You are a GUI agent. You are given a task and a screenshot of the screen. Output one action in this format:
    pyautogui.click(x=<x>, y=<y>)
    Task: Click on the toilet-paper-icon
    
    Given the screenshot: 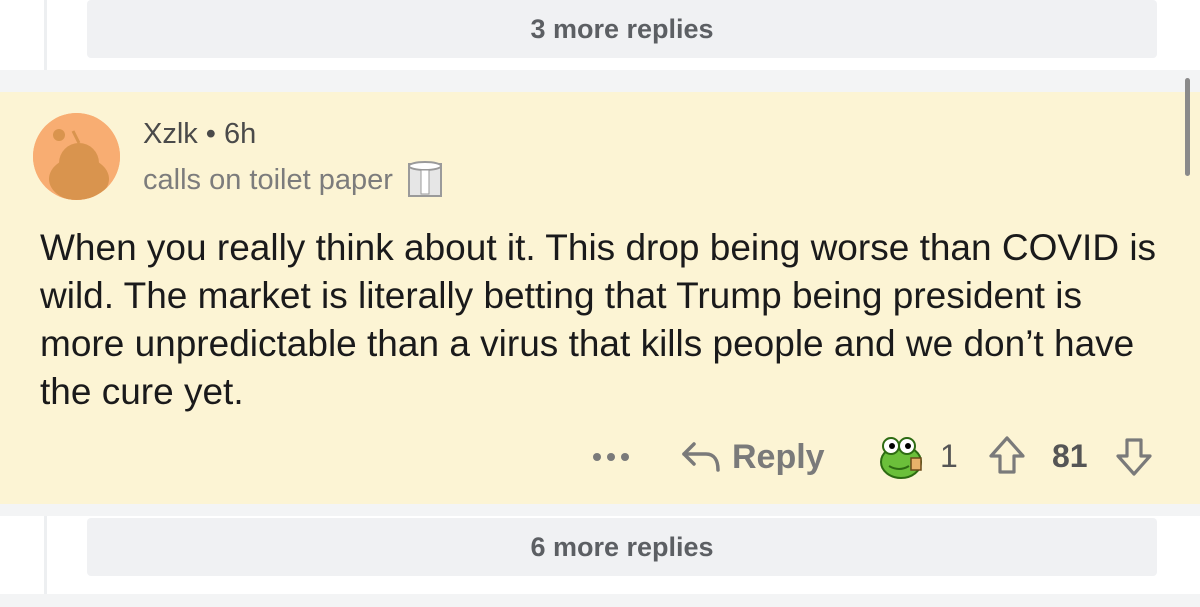 What is the action you would take?
    pyautogui.click(x=424, y=179)
    